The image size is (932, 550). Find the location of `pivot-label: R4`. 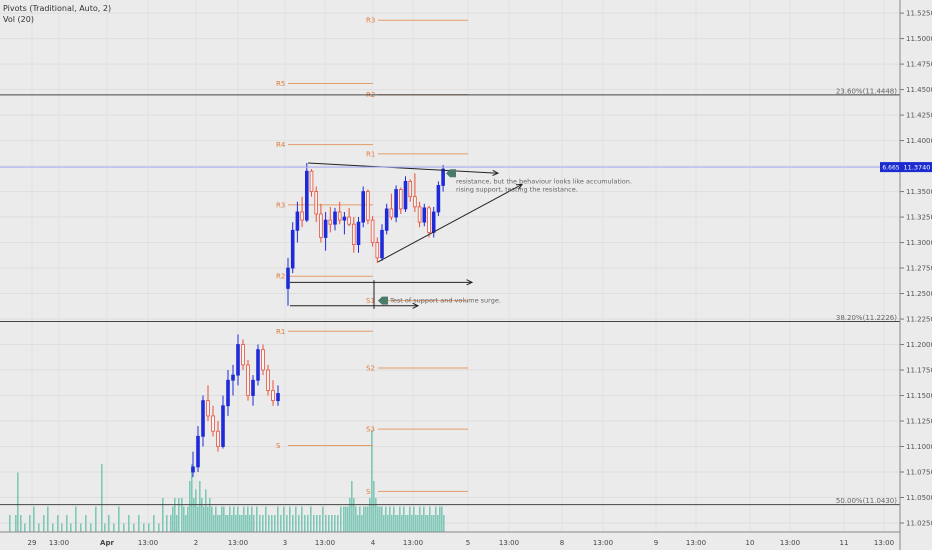

pivot-label: R4 is located at coordinates (281, 145).